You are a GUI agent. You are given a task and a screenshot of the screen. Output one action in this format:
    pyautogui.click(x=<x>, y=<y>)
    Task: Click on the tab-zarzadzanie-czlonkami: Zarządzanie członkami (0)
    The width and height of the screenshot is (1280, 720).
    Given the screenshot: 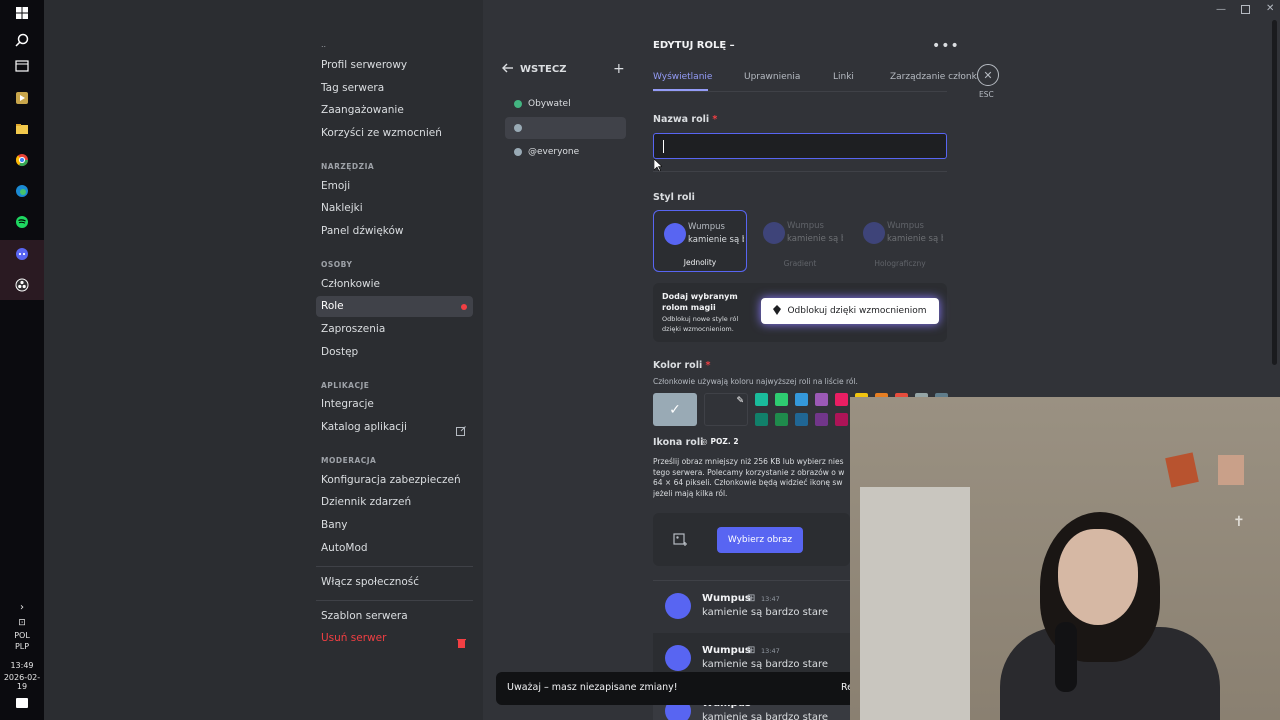 What is the action you would take?
    pyautogui.click(x=934, y=77)
    